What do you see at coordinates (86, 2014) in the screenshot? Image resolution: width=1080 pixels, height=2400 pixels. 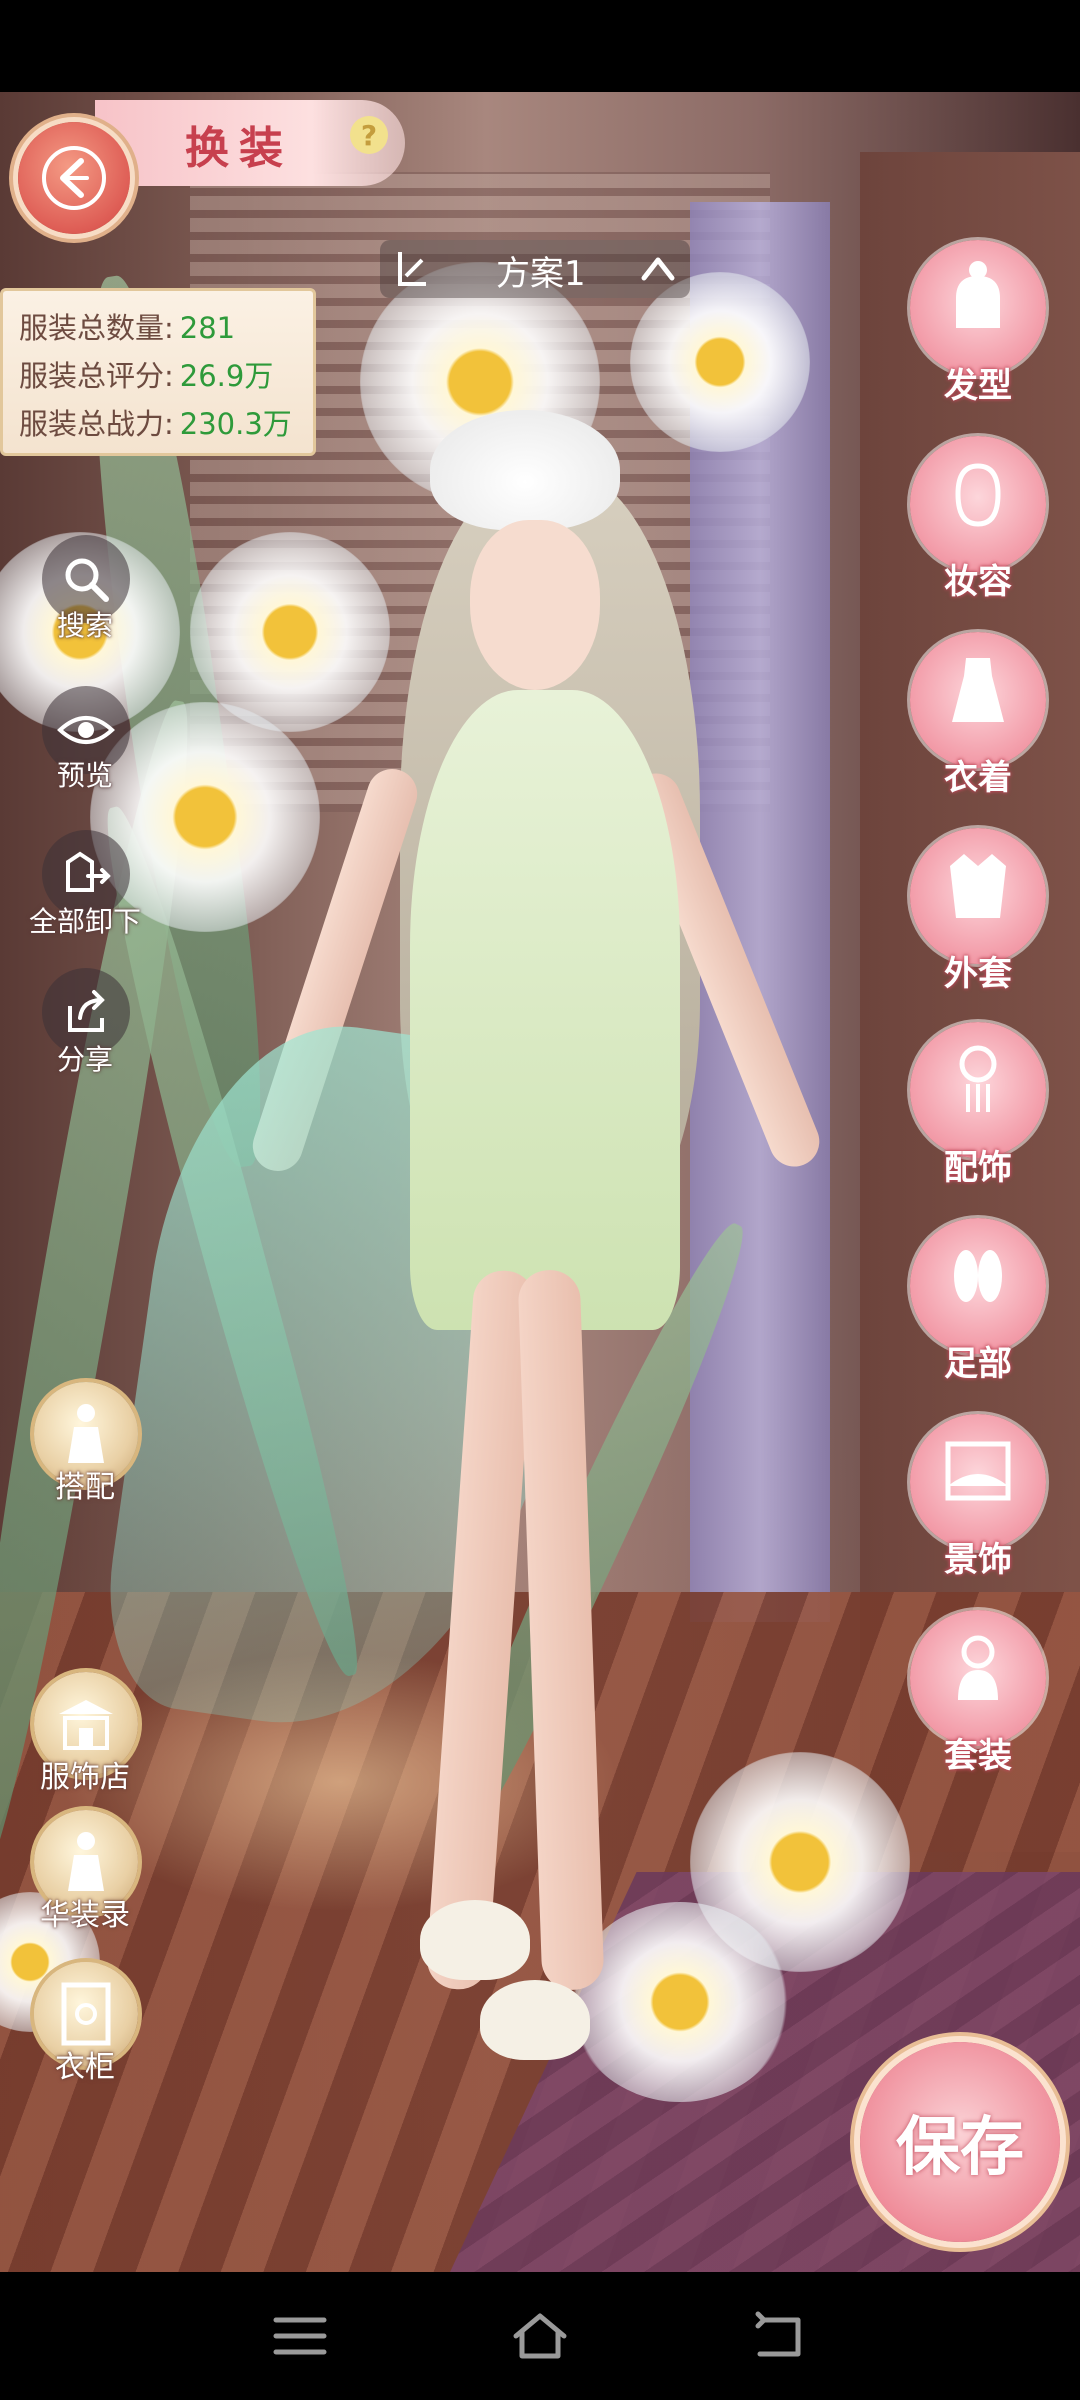 I see `wardrobe-icon` at bounding box center [86, 2014].